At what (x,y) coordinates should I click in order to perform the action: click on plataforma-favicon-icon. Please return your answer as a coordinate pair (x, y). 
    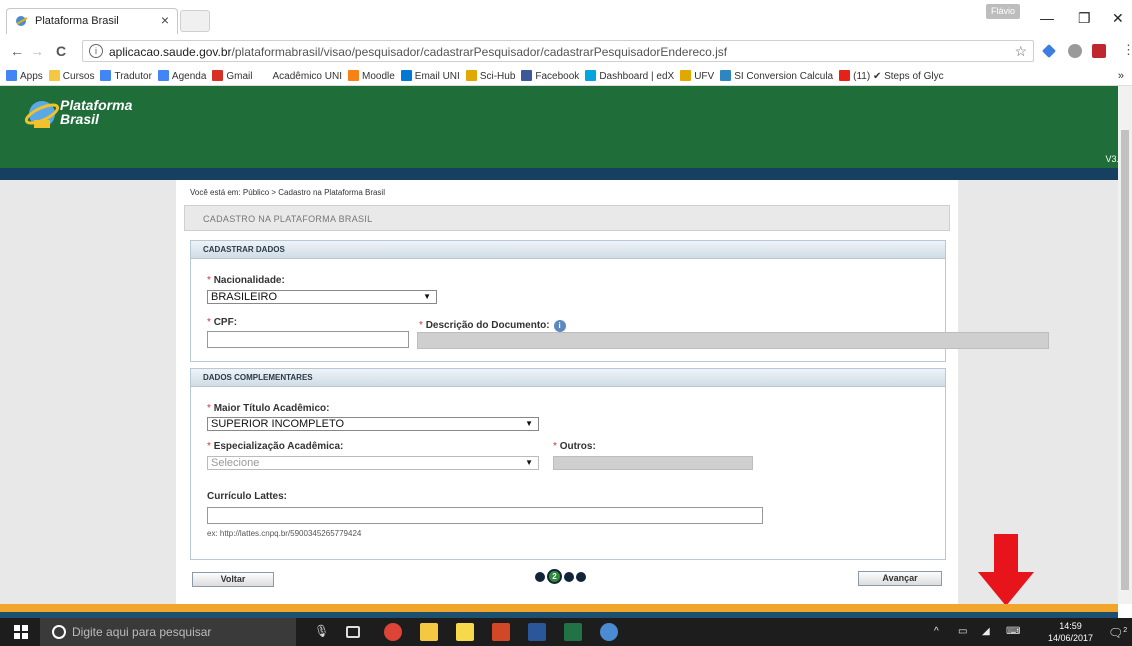
    Looking at the image, I should click on (22, 21).